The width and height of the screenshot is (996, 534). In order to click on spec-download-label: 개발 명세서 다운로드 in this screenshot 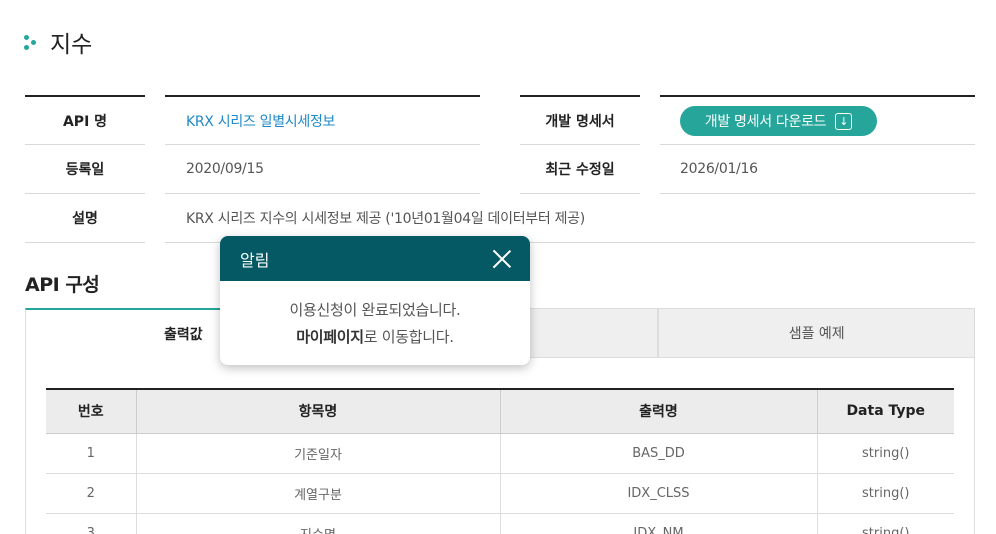, I will do `click(765, 122)`.